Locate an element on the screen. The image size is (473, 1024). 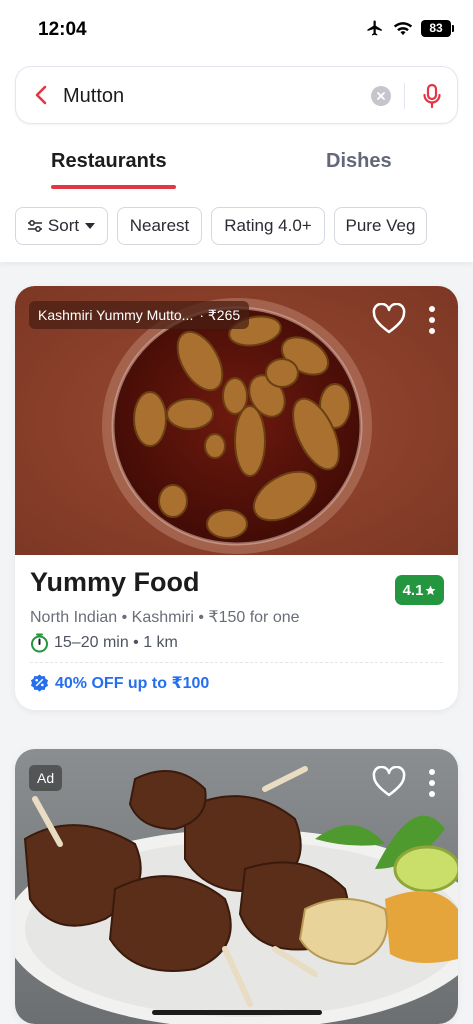
offer-label: 40% OFF up to ₹100 is located at coordinates (119, 683).